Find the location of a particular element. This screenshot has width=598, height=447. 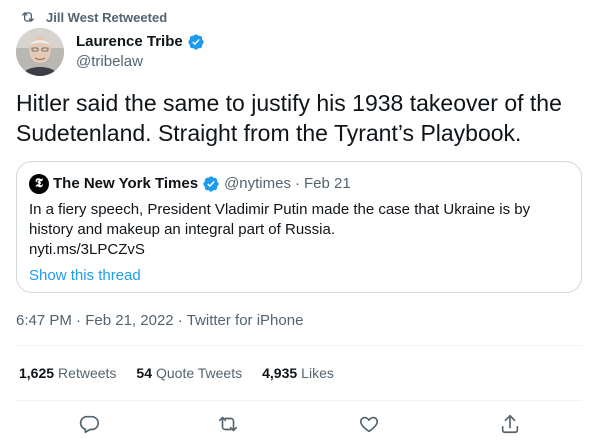

author-handle: @tribelaw is located at coordinates (140, 62).